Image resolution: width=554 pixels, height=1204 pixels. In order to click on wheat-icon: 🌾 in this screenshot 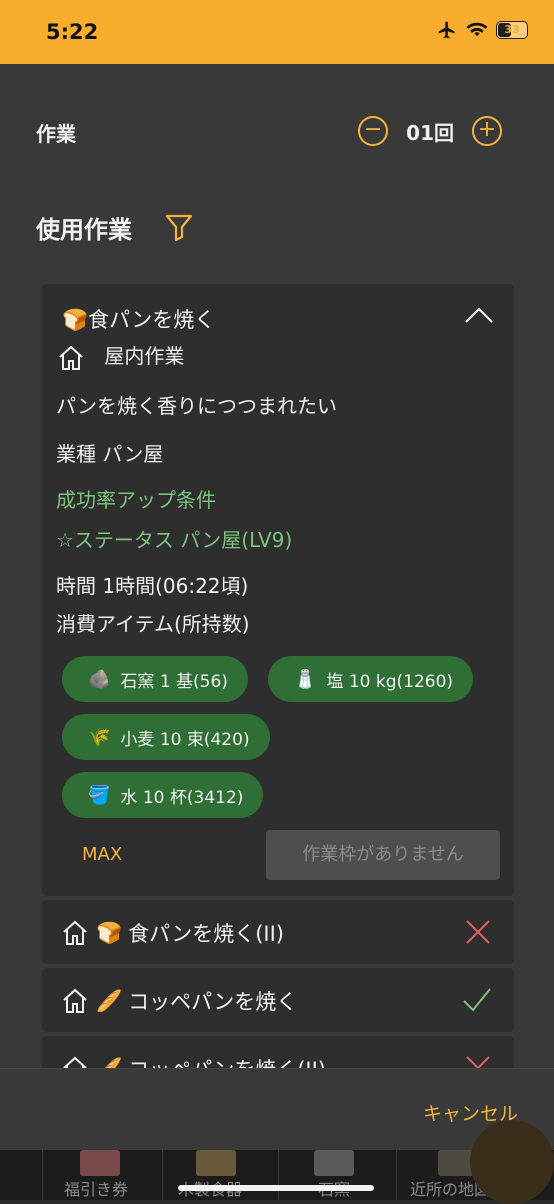, I will do `click(99, 737)`.